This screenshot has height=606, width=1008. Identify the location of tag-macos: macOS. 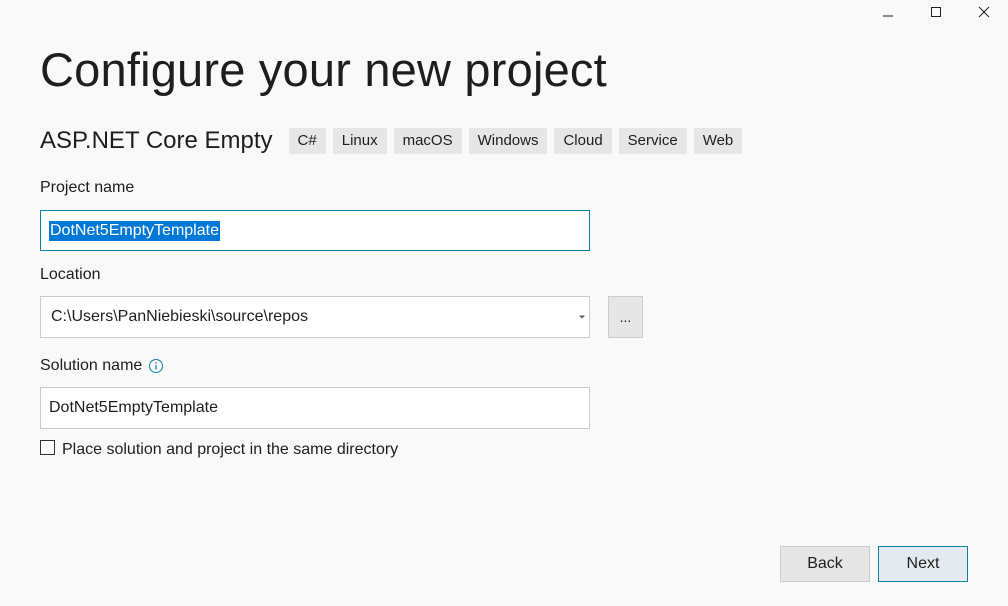
(427, 141).